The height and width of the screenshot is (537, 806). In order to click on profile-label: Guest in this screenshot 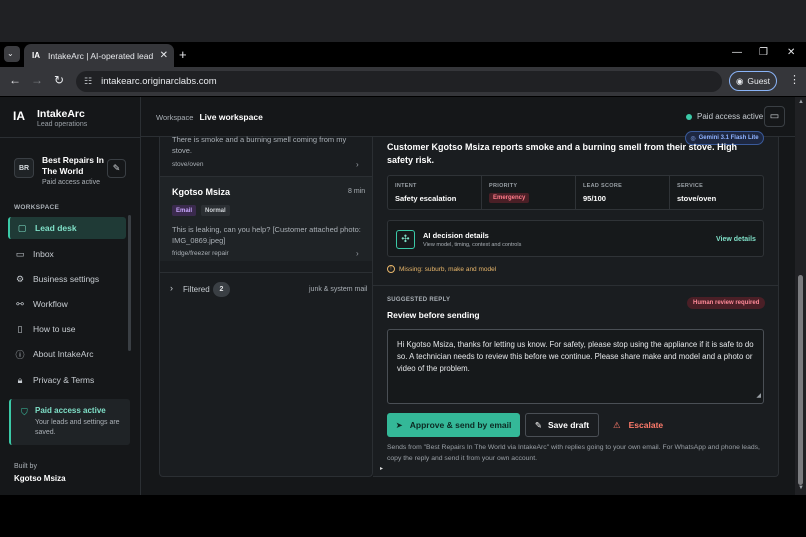, I will do `click(759, 81)`.